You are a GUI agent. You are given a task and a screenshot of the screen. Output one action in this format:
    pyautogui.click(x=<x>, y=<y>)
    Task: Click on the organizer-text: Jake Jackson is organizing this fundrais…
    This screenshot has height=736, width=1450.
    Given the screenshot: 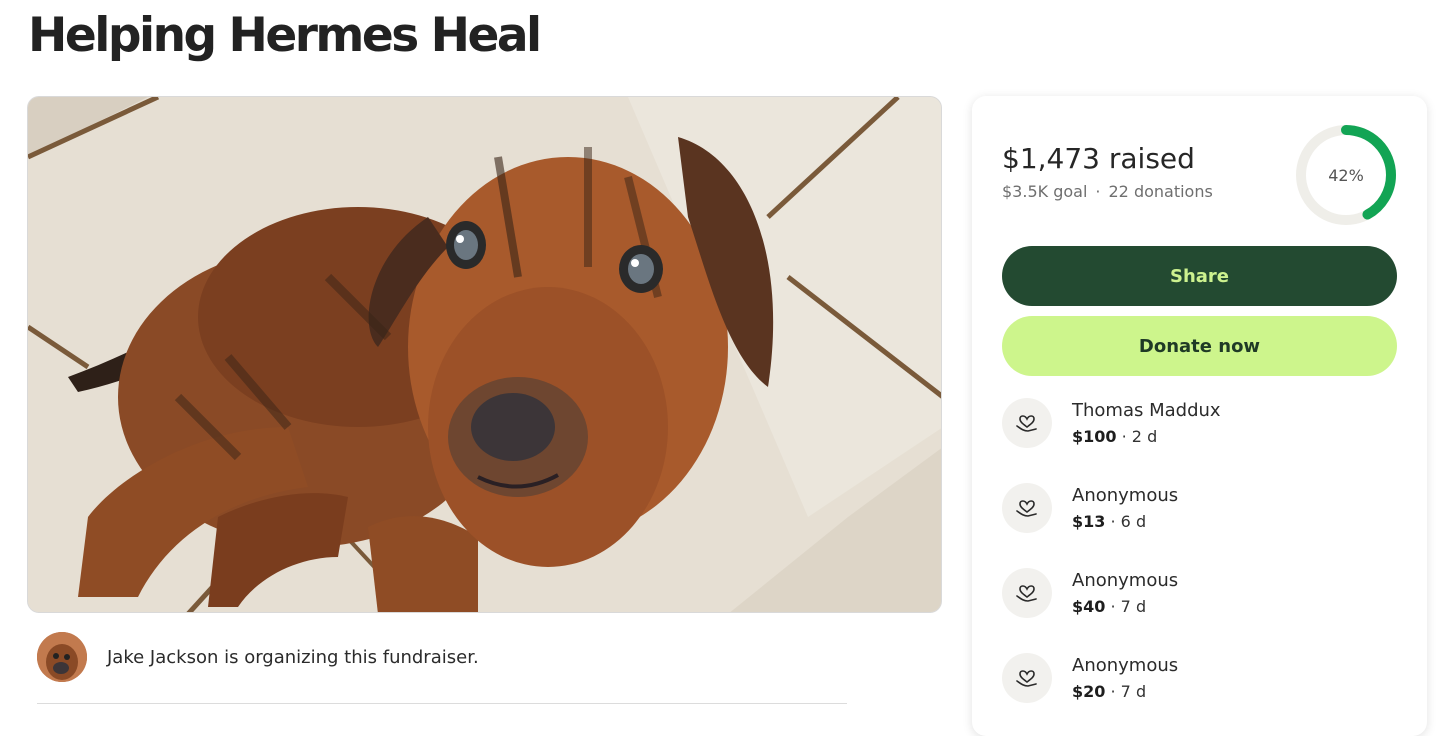 What is the action you would take?
    pyautogui.click(x=293, y=657)
    